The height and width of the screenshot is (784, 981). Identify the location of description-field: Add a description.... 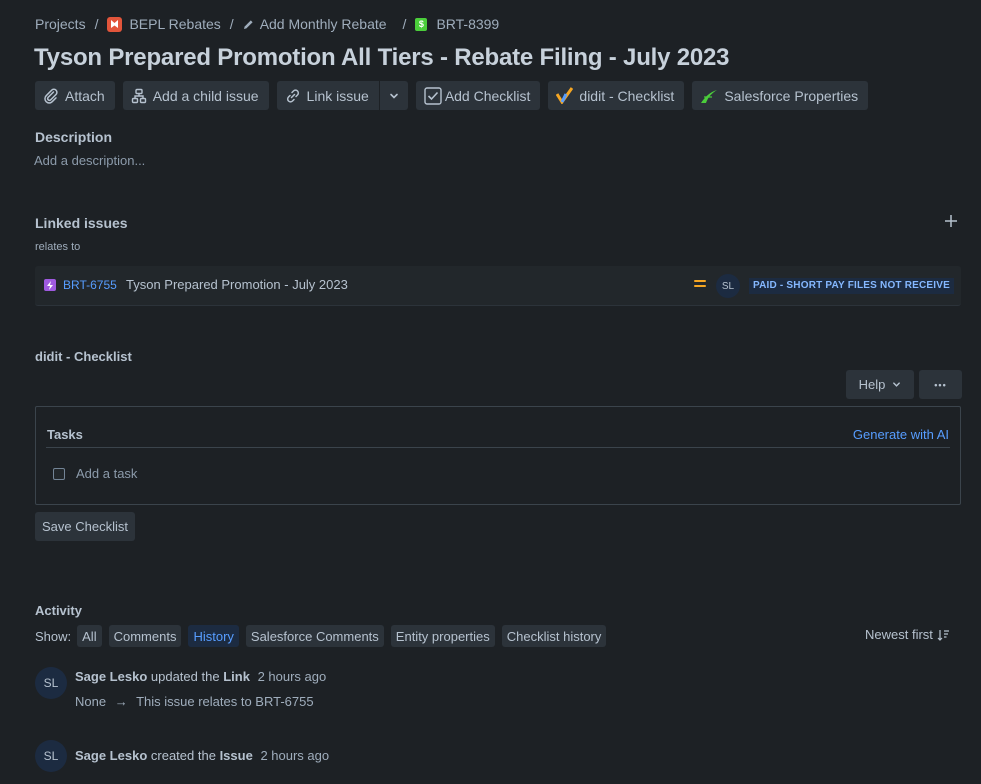
(89, 160).